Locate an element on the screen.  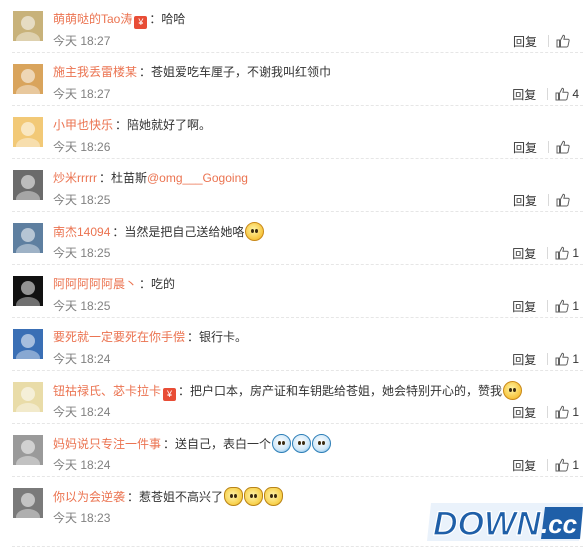
comment-username: 钮祜禄氏、苾卡拉卡 is located at coordinates (107, 391).